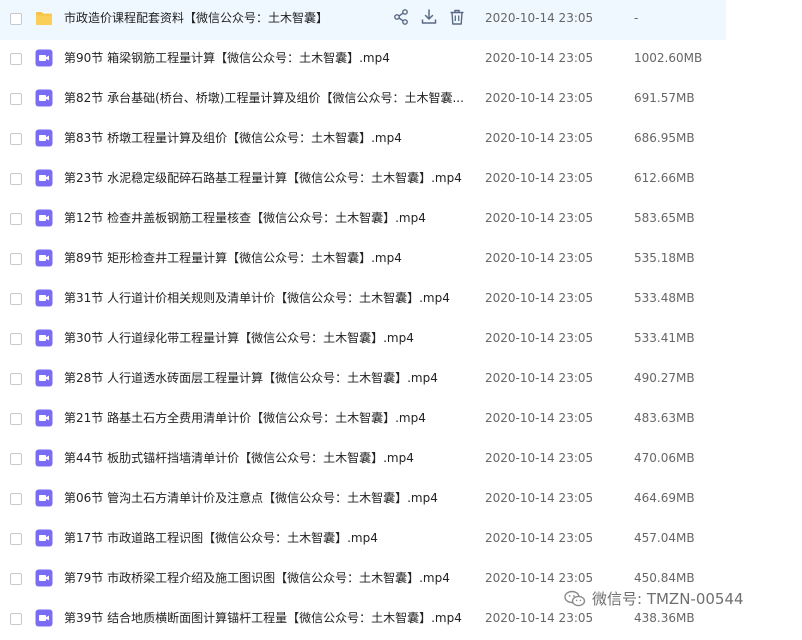  What do you see at coordinates (227, 60) in the screenshot?
I see `file-name: 第90节 箱梁钢筋工程量计算【微信公众号：土木智囊】.mp4` at bounding box center [227, 60].